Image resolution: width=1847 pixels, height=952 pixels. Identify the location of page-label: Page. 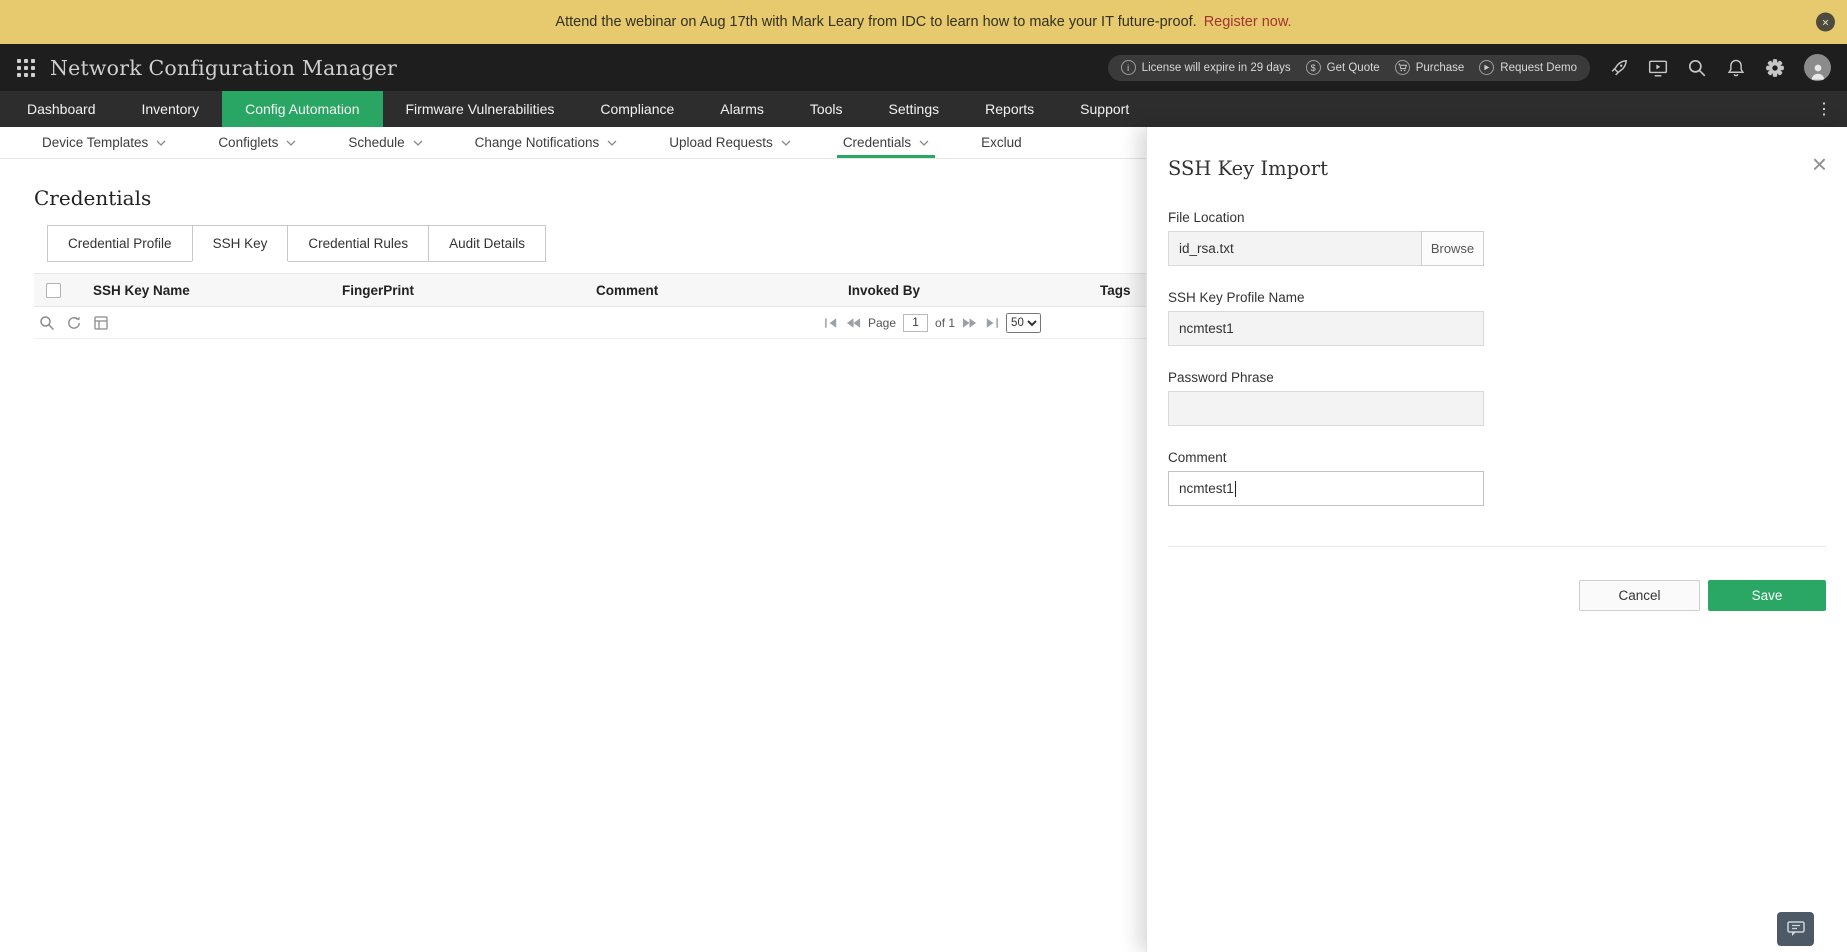
(882, 322).